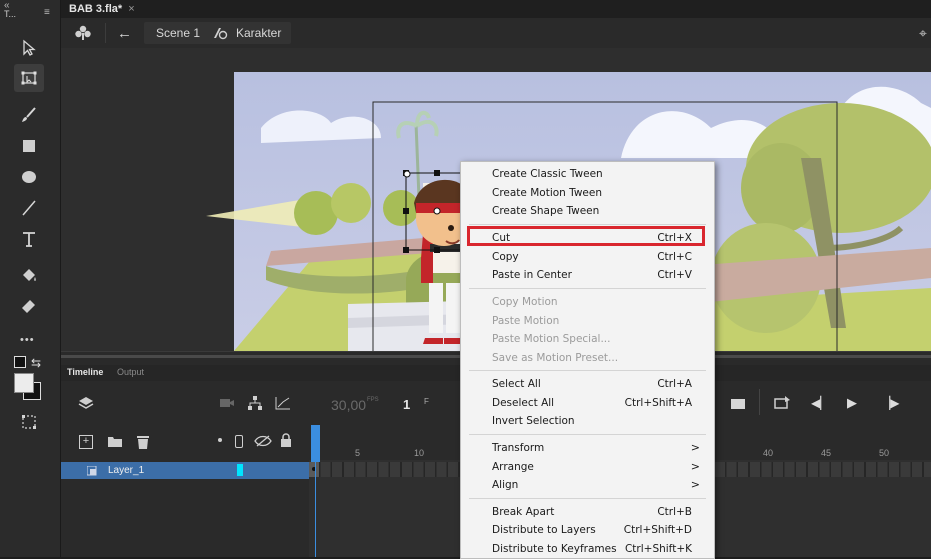  Describe the element at coordinates (126, 470) in the screenshot. I see `layer-name: Layer_1` at that location.